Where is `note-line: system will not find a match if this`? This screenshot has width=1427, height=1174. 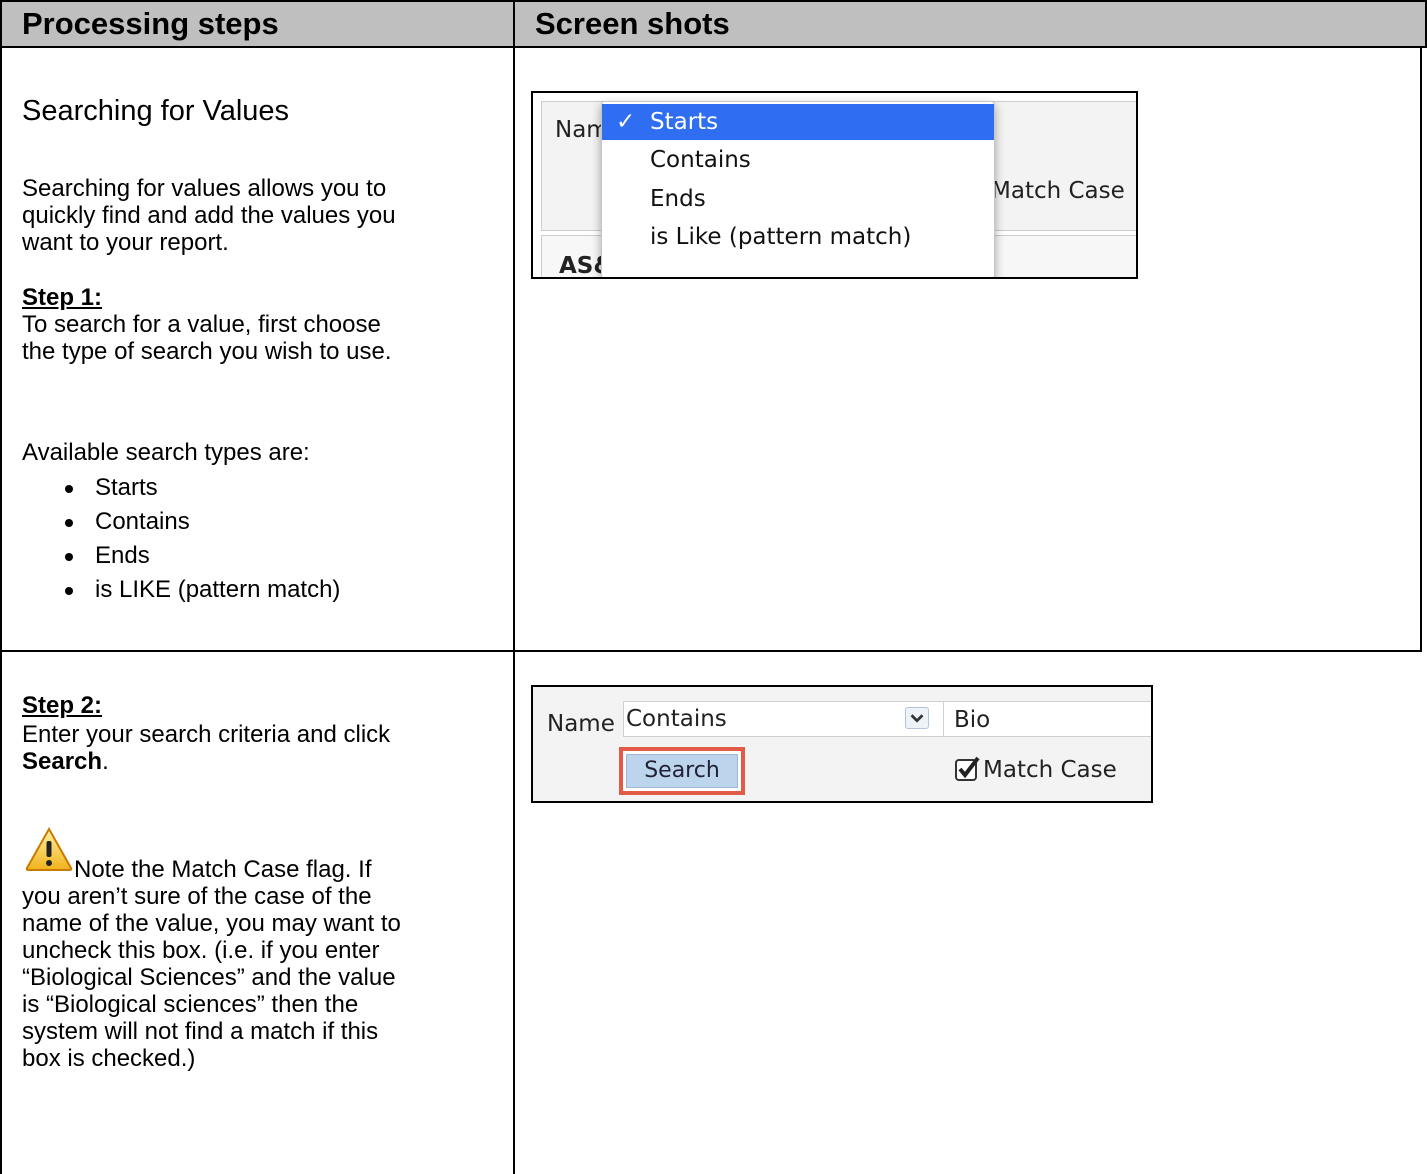 note-line: system will not find a match if this is located at coordinates (200, 1031).